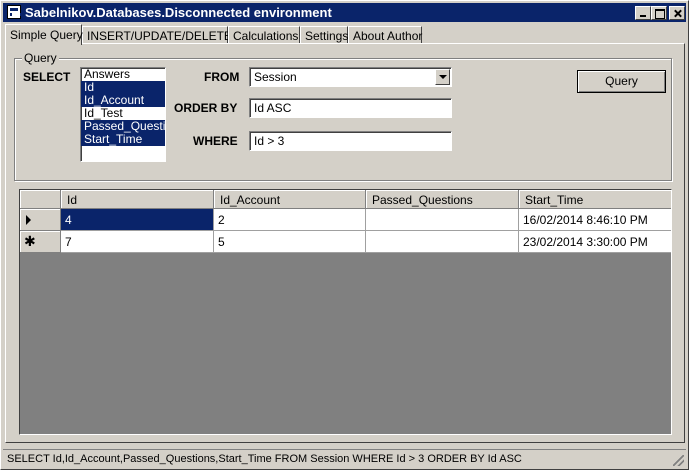 Image resolution: width=689 pixels, height=470 pixels. What do you see at coordinates (350, 141) in the screenshot?
I see `where-input: Id > 3` at bounding box center [350, 141].